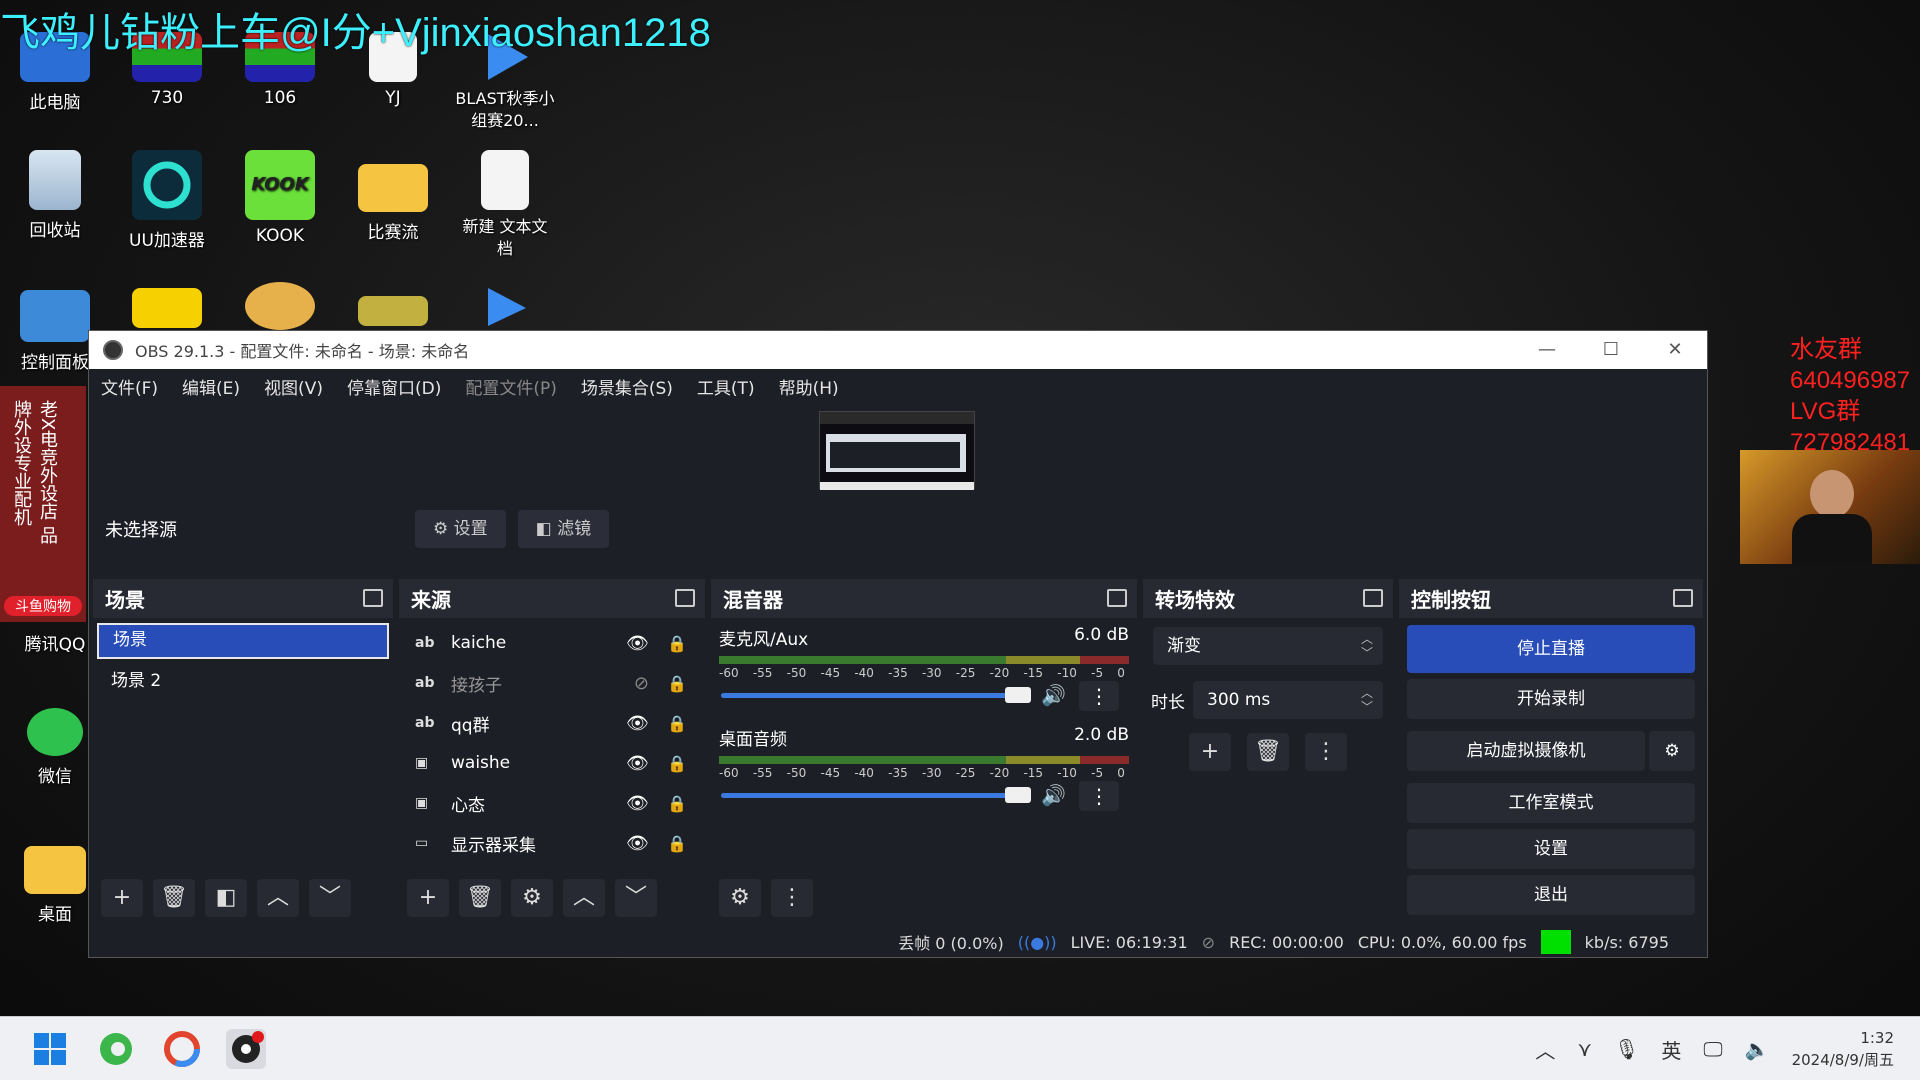 This screenshot has height=1080, width=1920. I want to click on recycle-bin-icon, so click(55, 180).